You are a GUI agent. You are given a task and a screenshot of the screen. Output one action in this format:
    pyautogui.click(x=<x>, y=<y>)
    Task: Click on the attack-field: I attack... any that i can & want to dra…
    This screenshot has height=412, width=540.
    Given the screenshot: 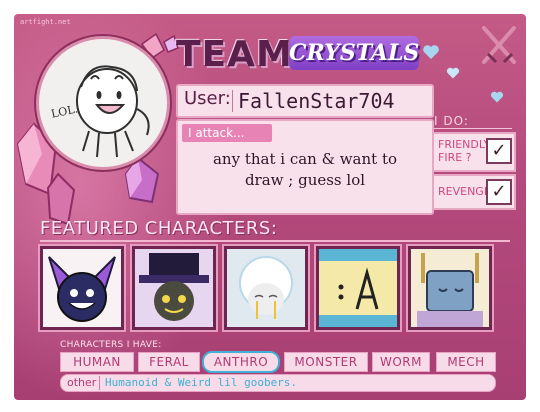 What is the action you would take?
    pyautogui.click(x=305, y=167)
    